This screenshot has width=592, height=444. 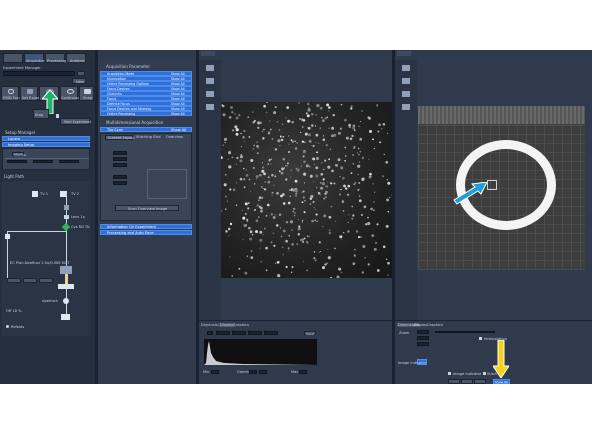 I want to click on set-exposure-button: Set Exposure, so click(x=33, y=93).